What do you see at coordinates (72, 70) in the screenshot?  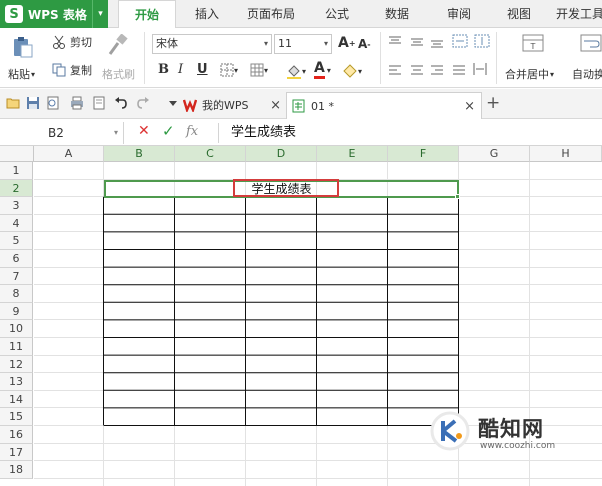 I see `copy-button: 复制` at bounding box center [72, 70].